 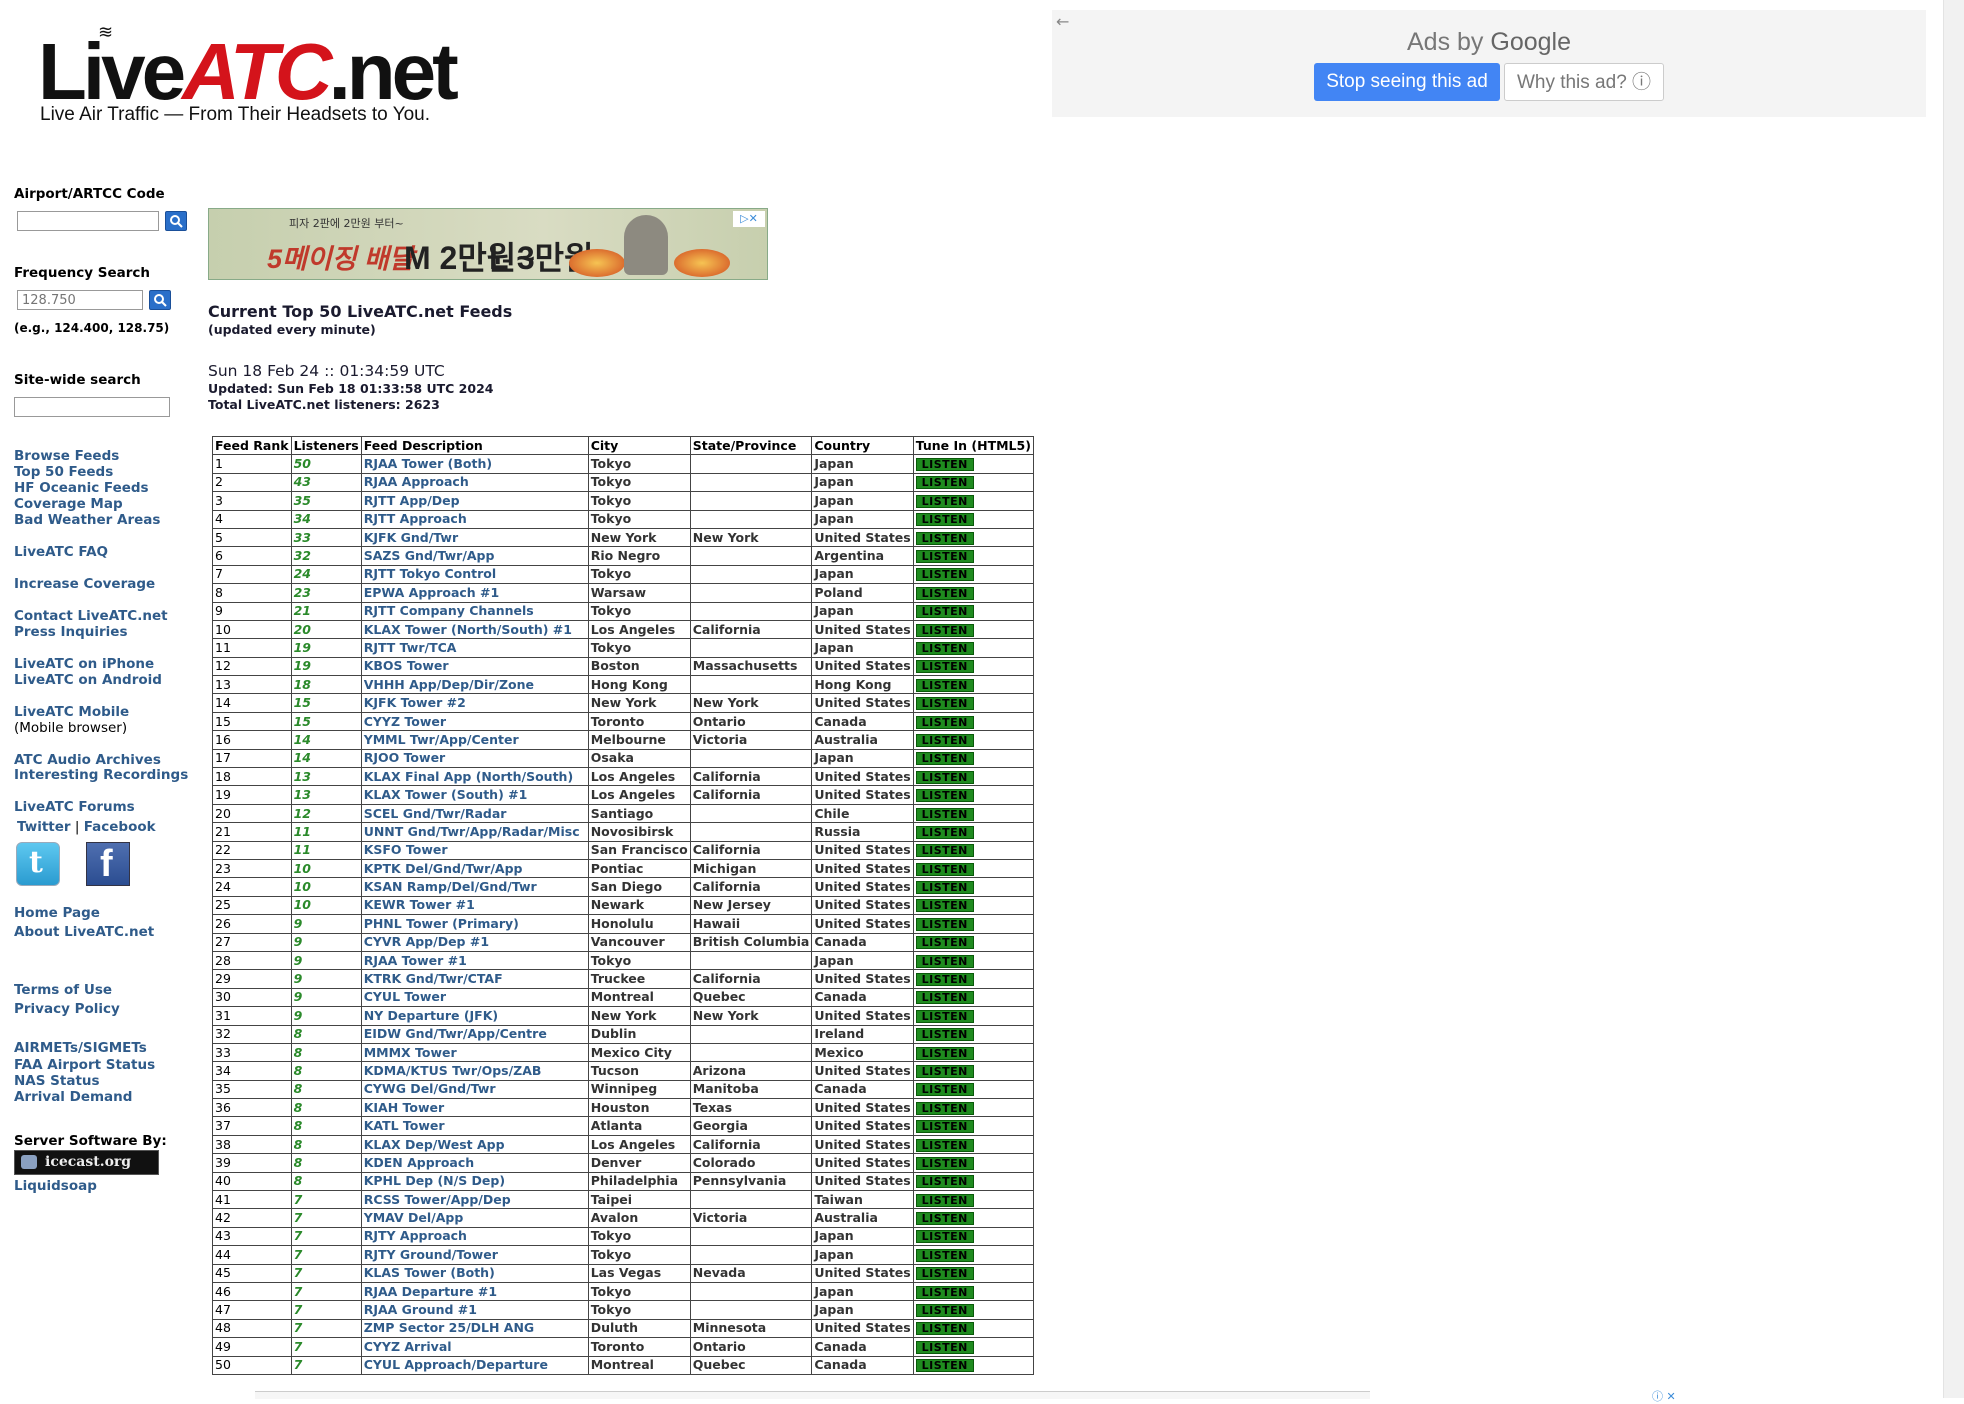 What do you see at coordinates (87, 520) in the screenshot?
I see `bad-weather-link: Bad Weather Areas` at bounding box center [87, 520].